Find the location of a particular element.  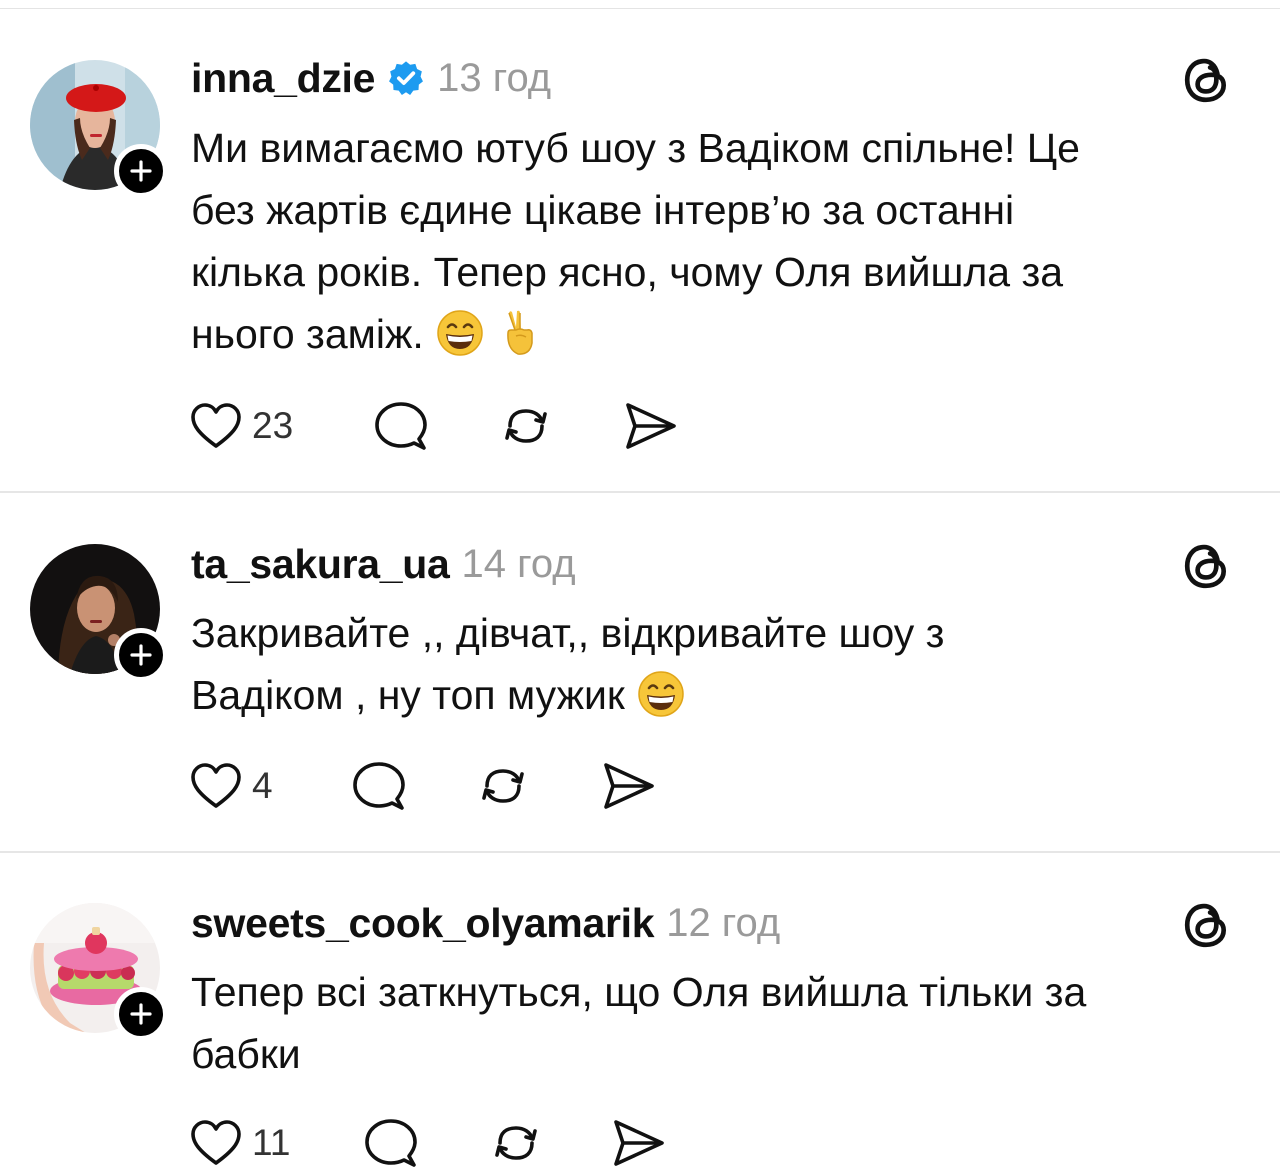

like-count: 4 is located at coordinates (262, 785).